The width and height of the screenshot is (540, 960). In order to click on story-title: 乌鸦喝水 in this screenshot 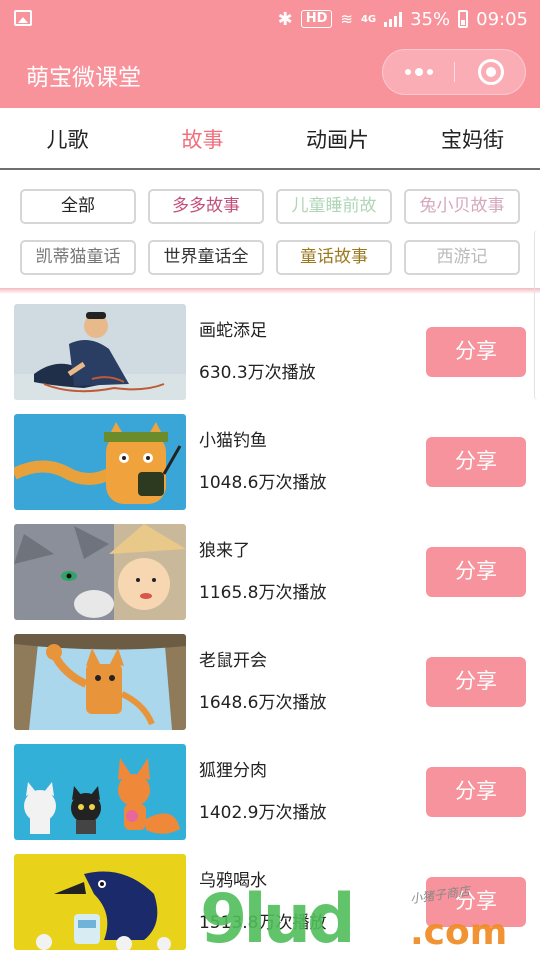, I will do `click(233, 881)`.